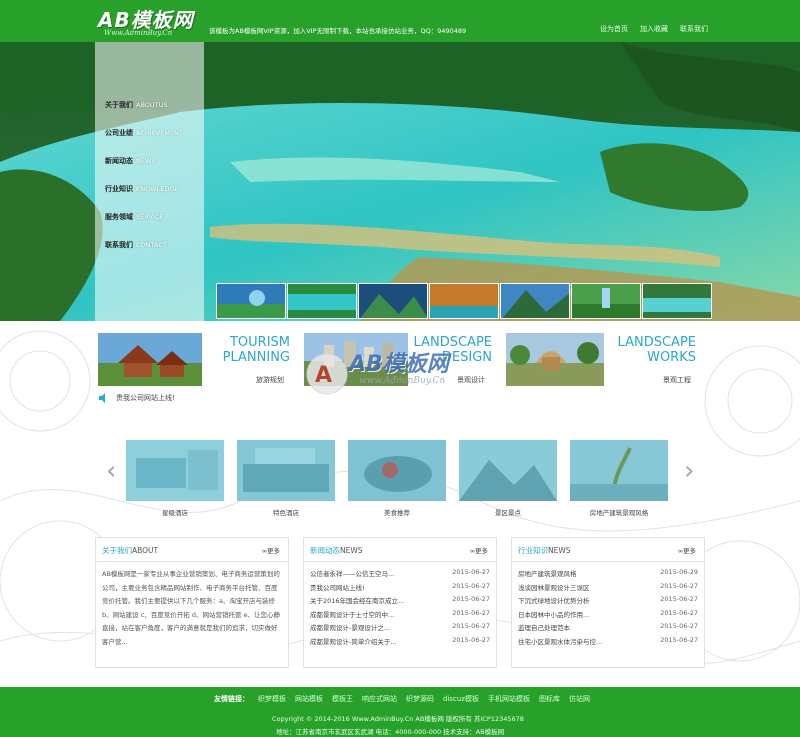  I want to click on watermark: A AB模板网 www.AdminBuy.Cn, so click(400, 372).